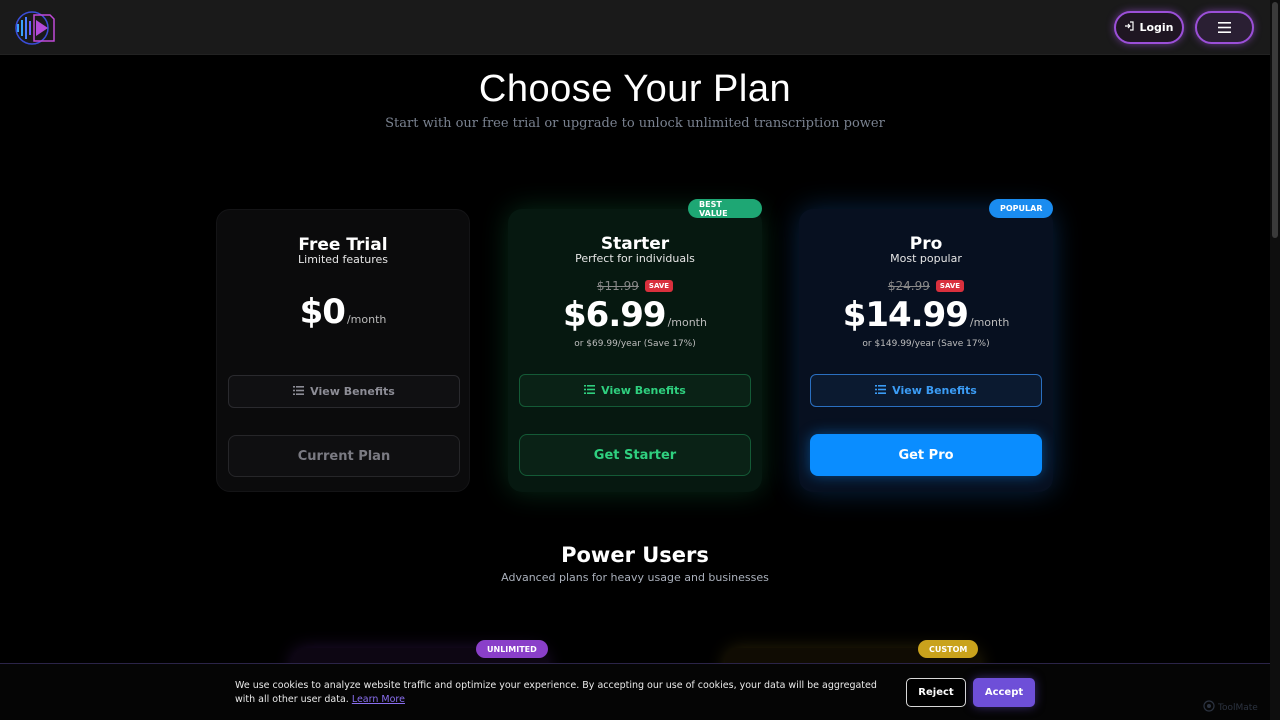 The image size is (1280, 720). Describe the element at coordinates (635, 555) in the screenshot. I see `power-users-title: Power Users` at that location.